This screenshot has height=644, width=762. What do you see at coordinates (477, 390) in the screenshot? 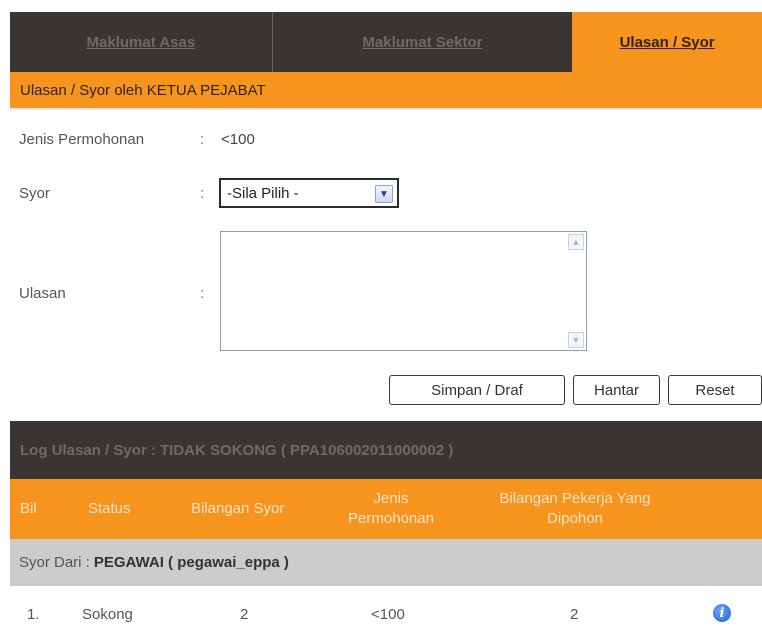
I see `simpan-draf-button: Simpan / Draf` at bounding box center [477, 390].